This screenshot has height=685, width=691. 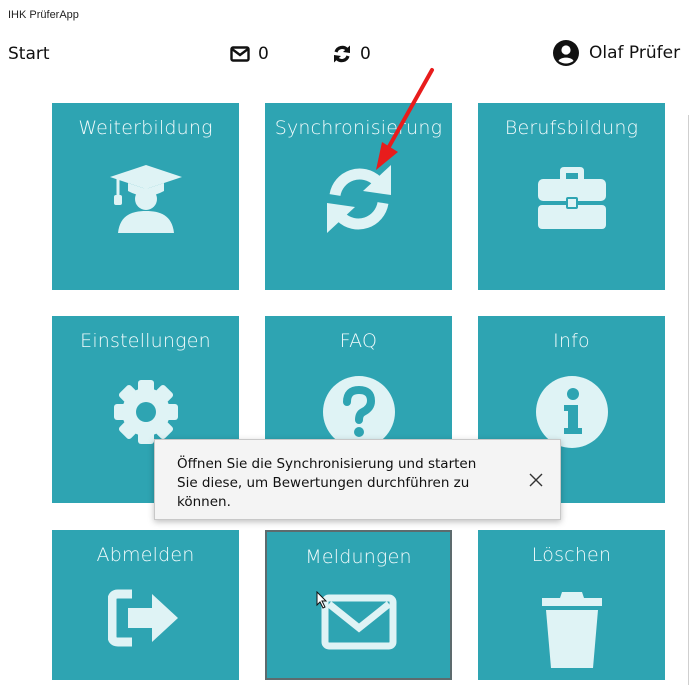 I want to click on tile-meldungen: Meldungen, so click(x=358, y=605).